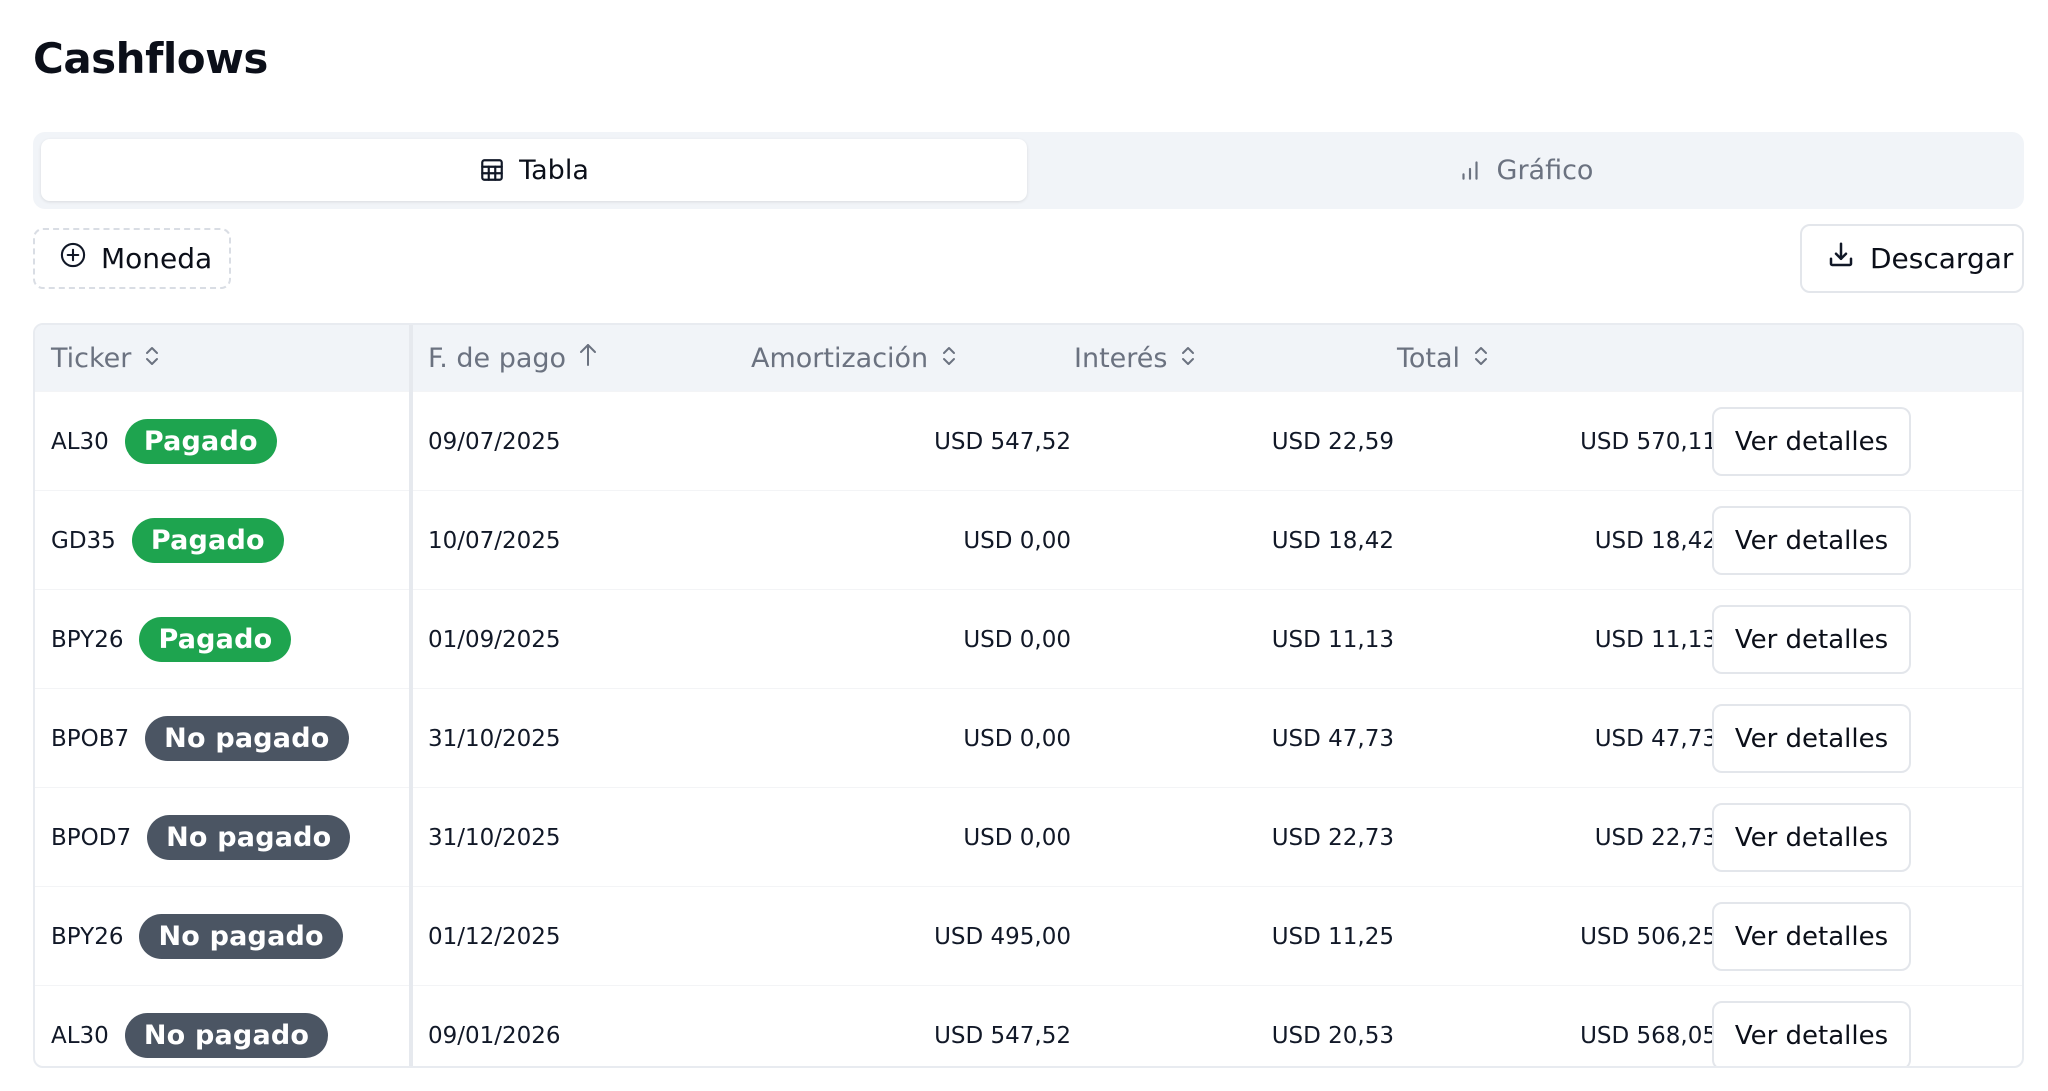 Image resolution: width=2048 pixels, height=1091 pixels. Describe the element at coordinates (1121, 358) in the screenshot. I see `column-header-interest-label: Interés` at that location.